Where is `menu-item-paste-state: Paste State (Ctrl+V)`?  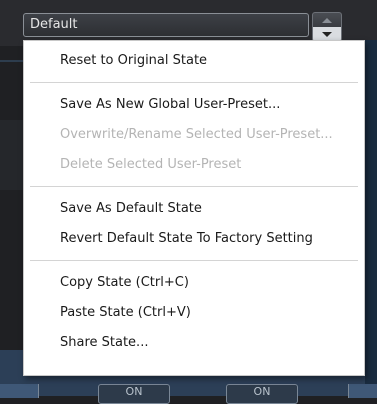
menu-item-paste-state: Paste State (Ctrl+V) is located at coordinates (194, 313).